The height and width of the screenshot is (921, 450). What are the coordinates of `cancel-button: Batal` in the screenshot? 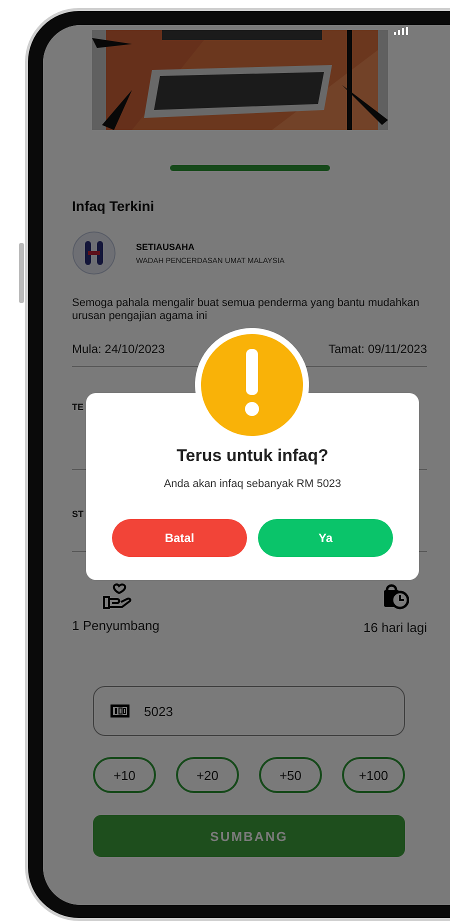 It's located at (179, 538).